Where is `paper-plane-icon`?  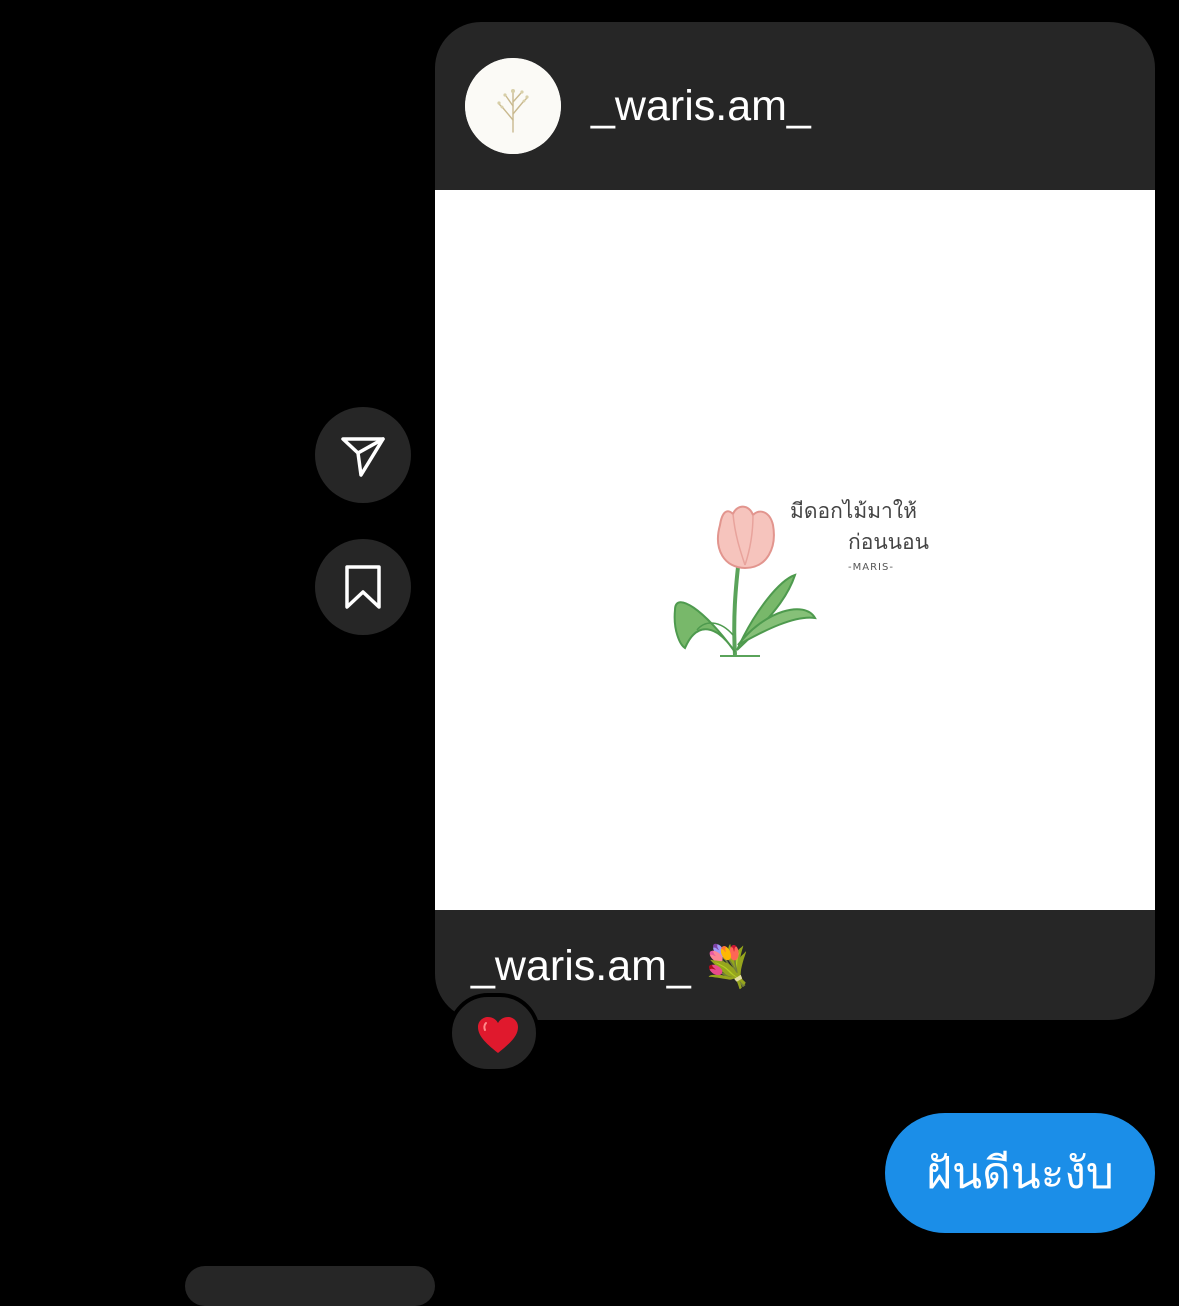
paper-plane-icon is located at coordinates (363, 457).